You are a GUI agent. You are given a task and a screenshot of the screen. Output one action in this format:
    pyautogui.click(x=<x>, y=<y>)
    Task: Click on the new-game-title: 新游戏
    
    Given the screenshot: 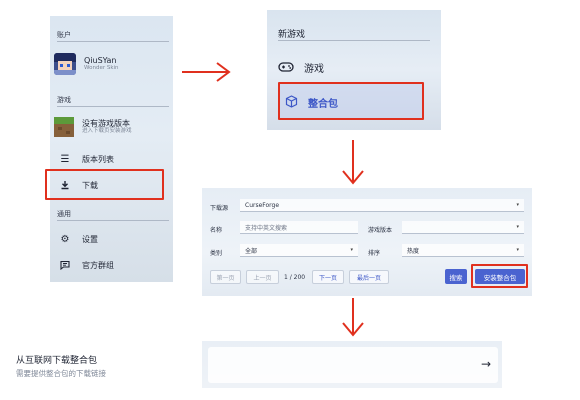 What is the action you would take?
    pyautogui.click(x=292, y=35)
    